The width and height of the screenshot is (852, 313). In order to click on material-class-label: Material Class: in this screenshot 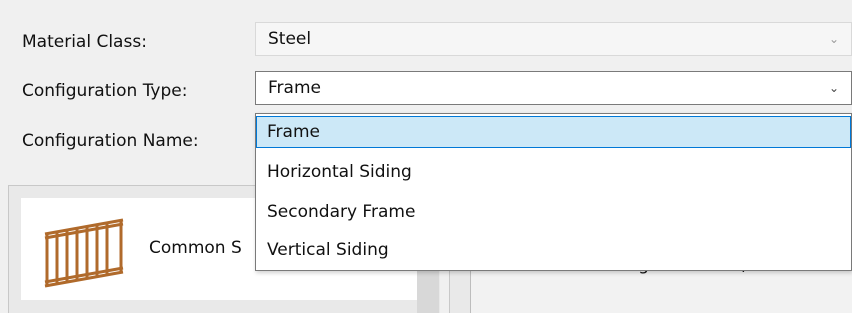, I will do `click(84, 42)`.